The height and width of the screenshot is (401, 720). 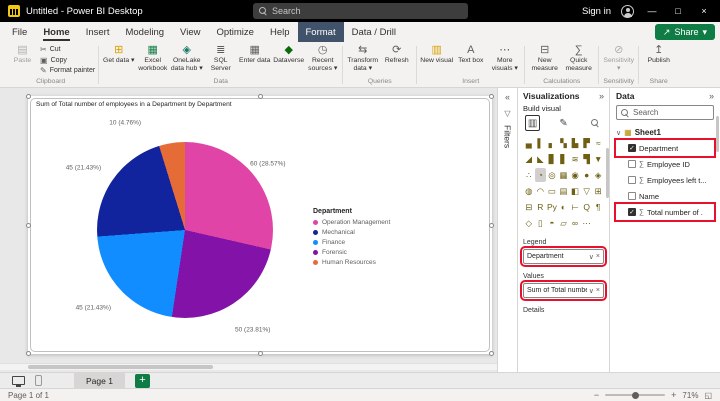 I want to click on fit-to-page-icon: ◱, so click(x=708, y=395).